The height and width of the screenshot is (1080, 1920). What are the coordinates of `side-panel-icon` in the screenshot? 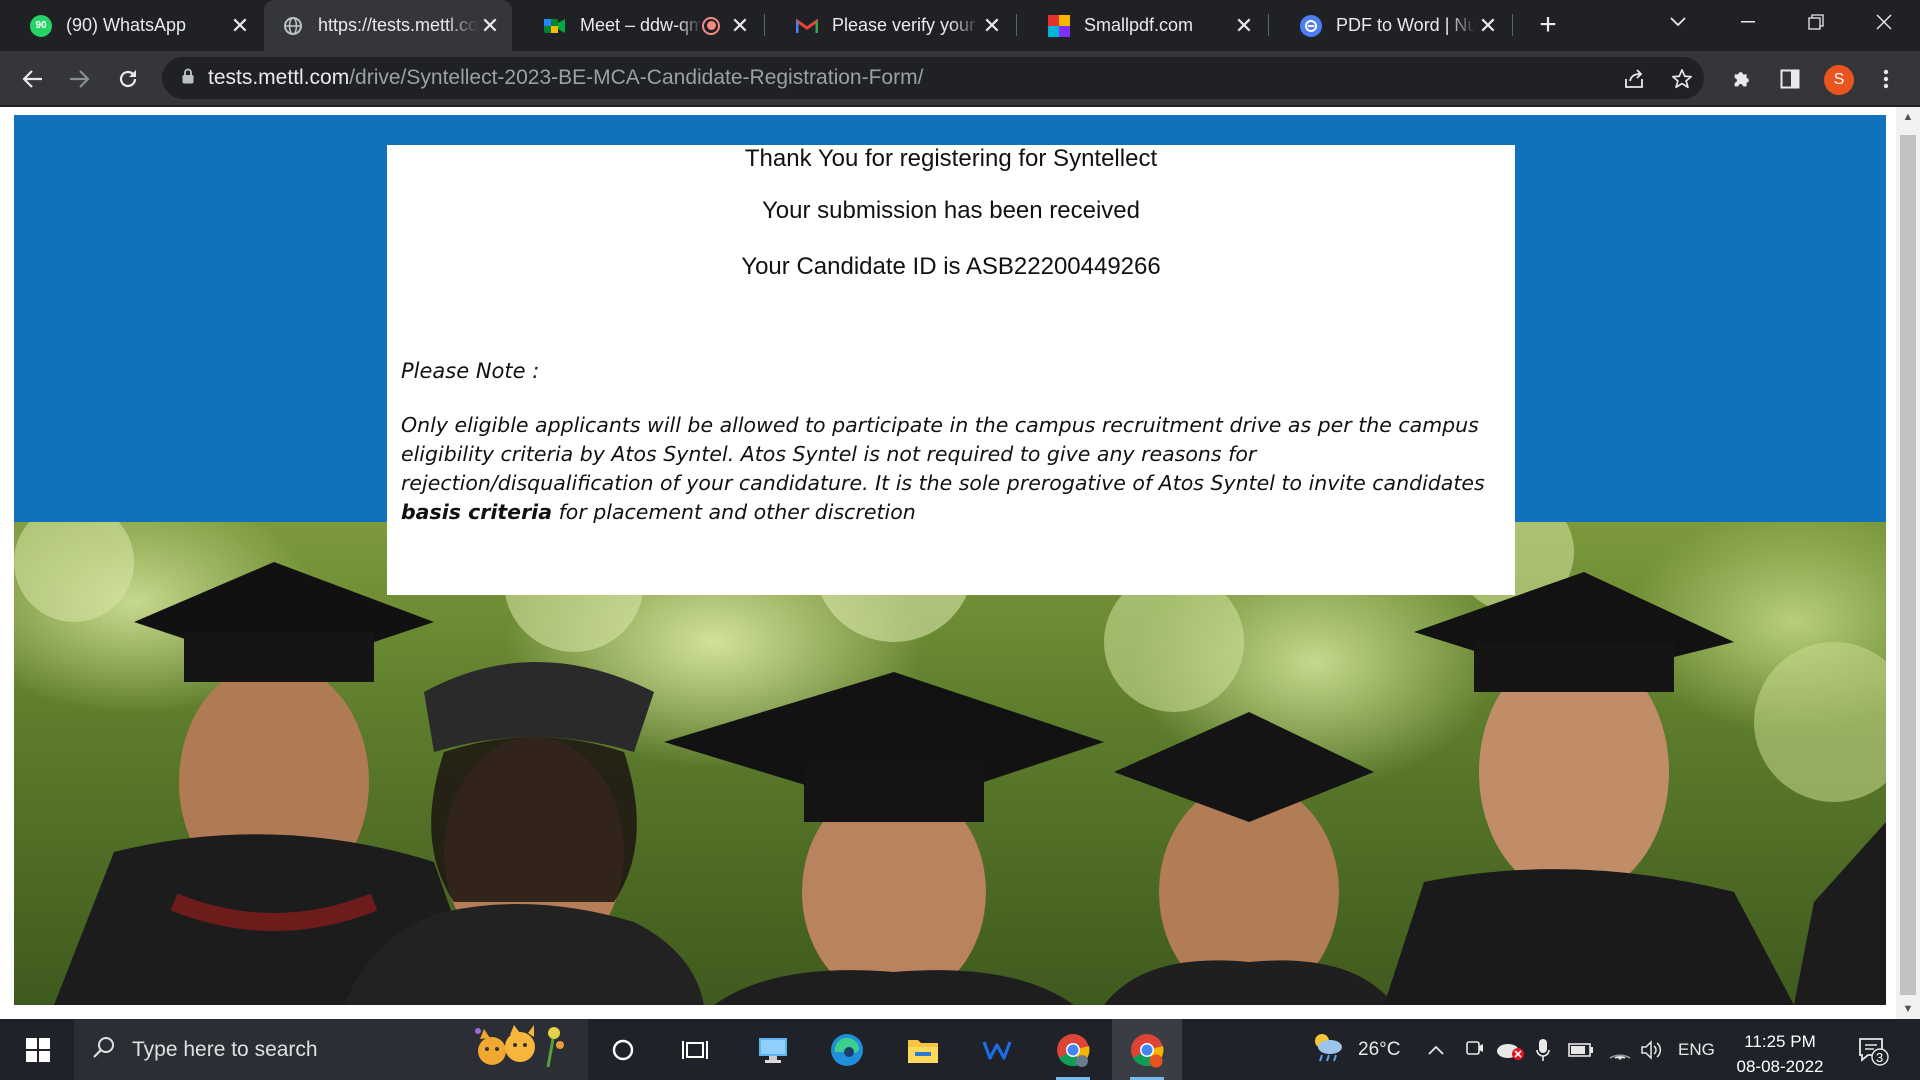 It's located at (1790, 79).